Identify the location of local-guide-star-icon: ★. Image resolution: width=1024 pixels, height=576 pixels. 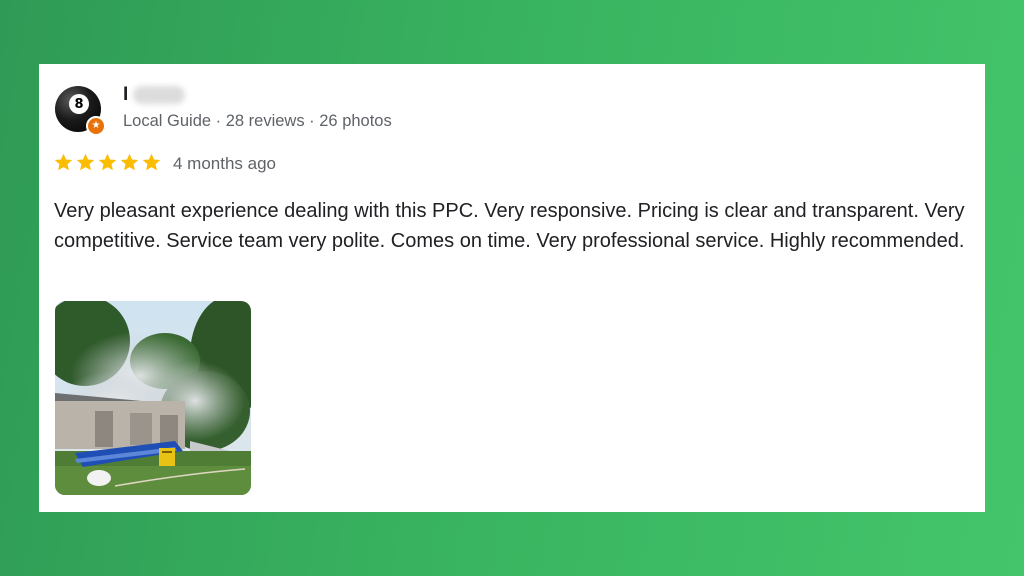
(96, 126).